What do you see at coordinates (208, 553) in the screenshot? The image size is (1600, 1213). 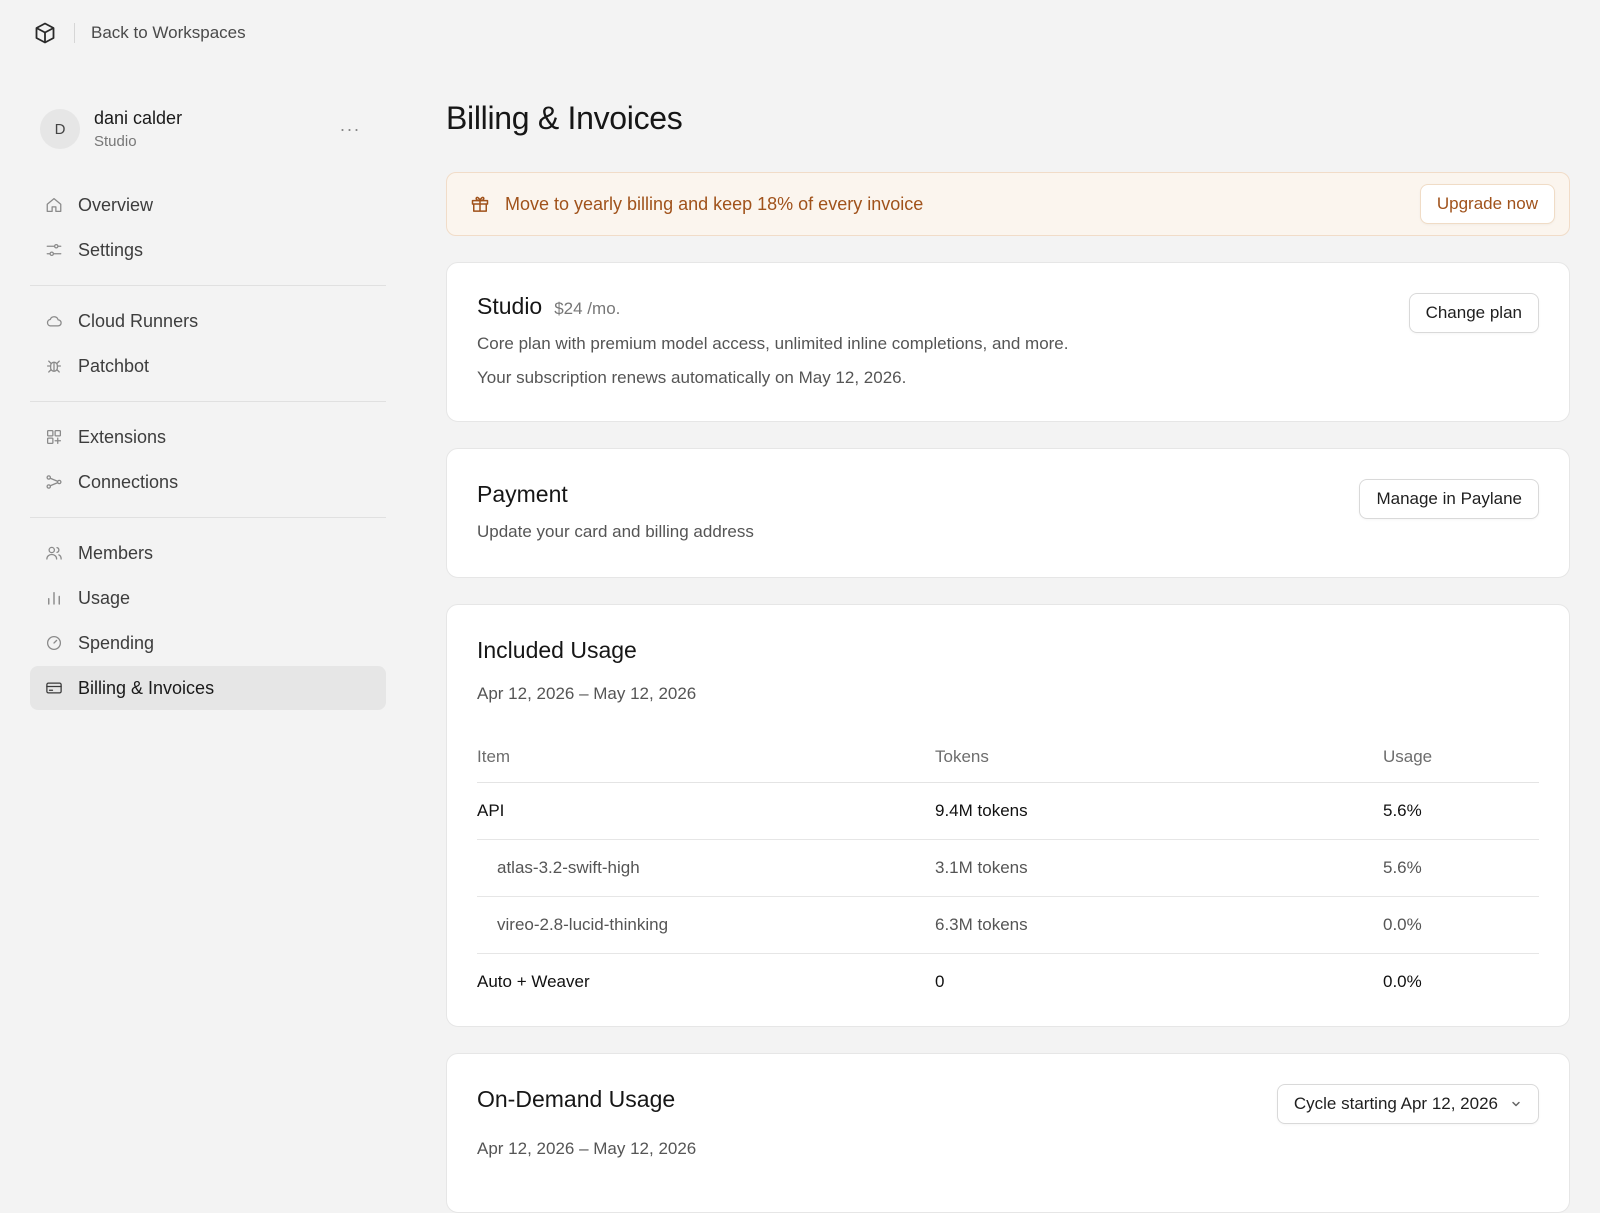 I see `sidebar-item-members: Members` at bounding box center [208, 553].